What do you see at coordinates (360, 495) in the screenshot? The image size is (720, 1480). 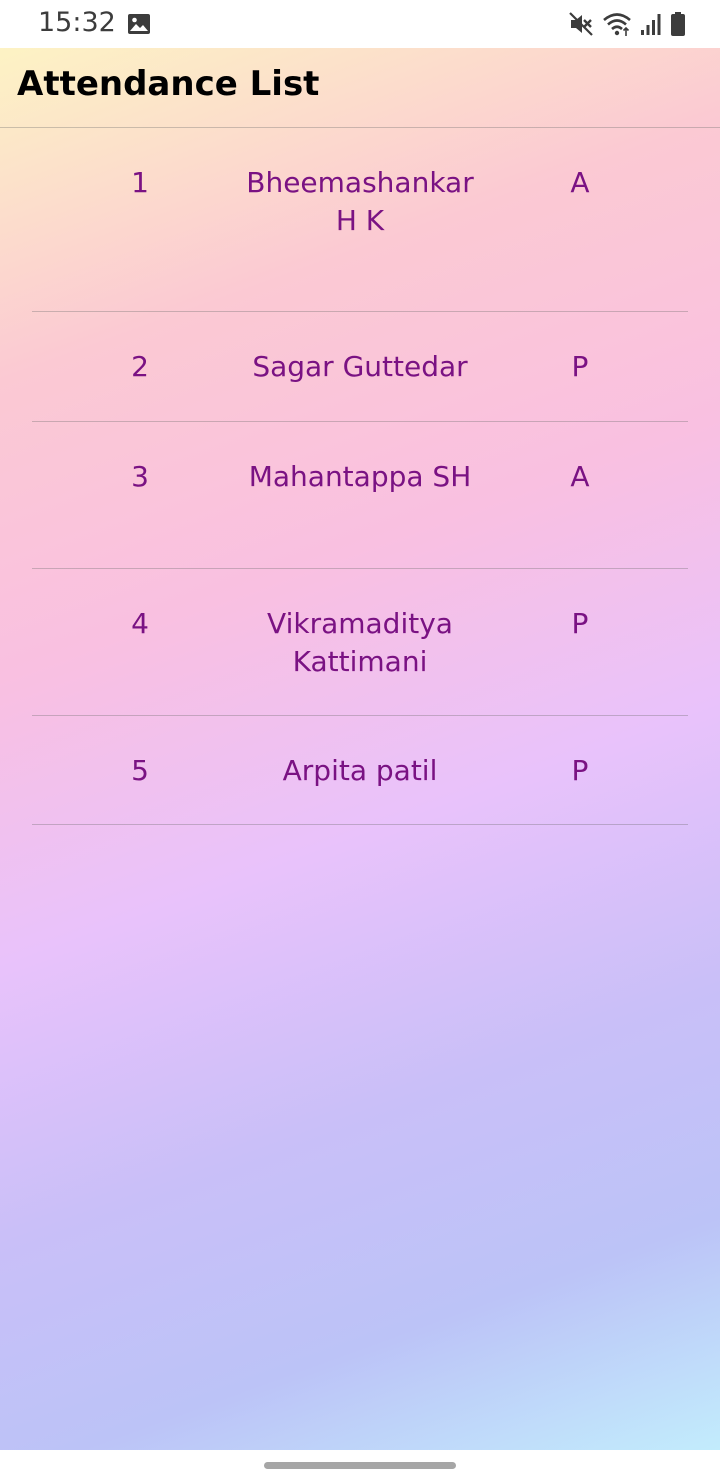 I see `list-item: 3 Mahantappa SH A` at bounding box center [360, 495].